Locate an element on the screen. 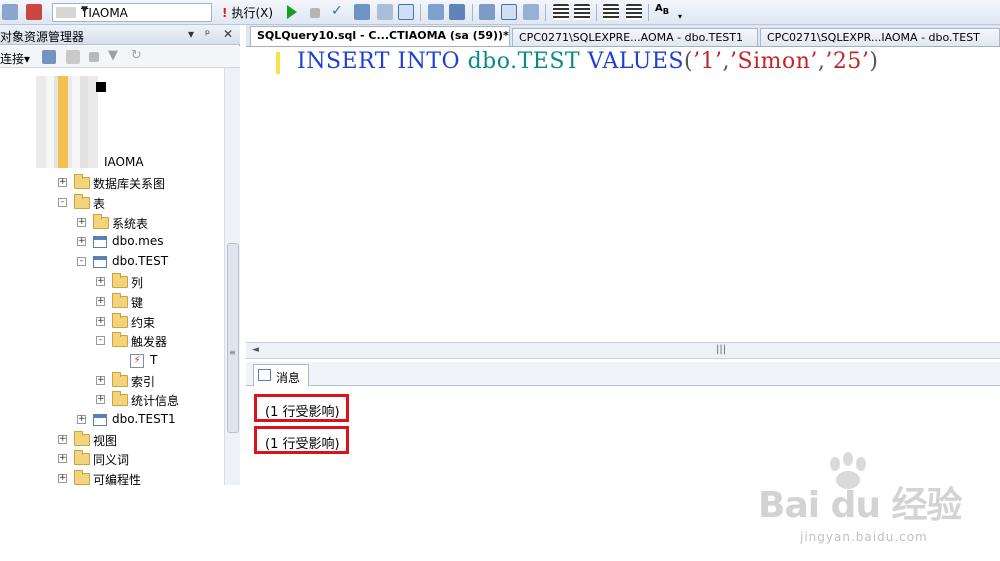 This screenshot has width=1000, height=561. scrollbar-thumb is located at coordinates (233, 338).